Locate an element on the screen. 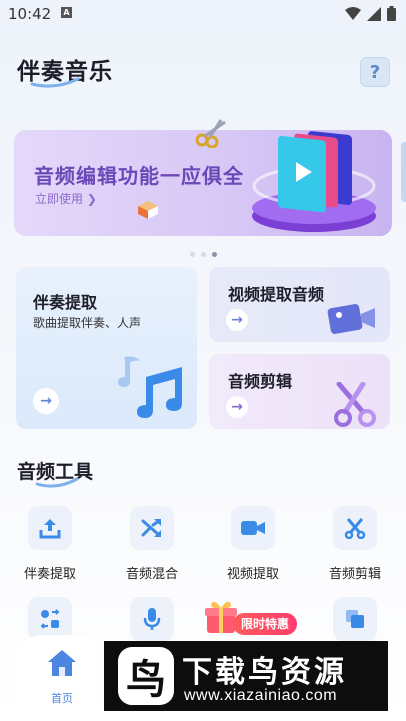 Image resolution: width=406 pixels, height=721 pixels. watermark-overlay: 鸟 下载鸟资源 www.xiazainiao.com is located at coordinates (246, 676).